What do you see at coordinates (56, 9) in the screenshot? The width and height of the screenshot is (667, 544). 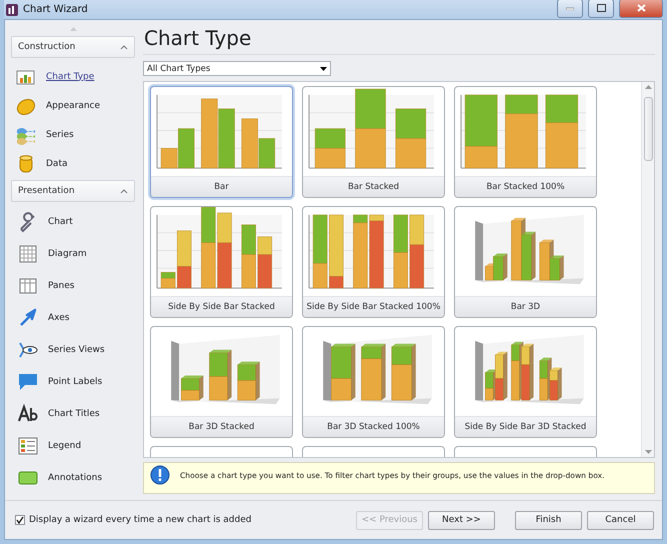 I see `window-title: Chart Wizard` at bounding box center [56, 9].